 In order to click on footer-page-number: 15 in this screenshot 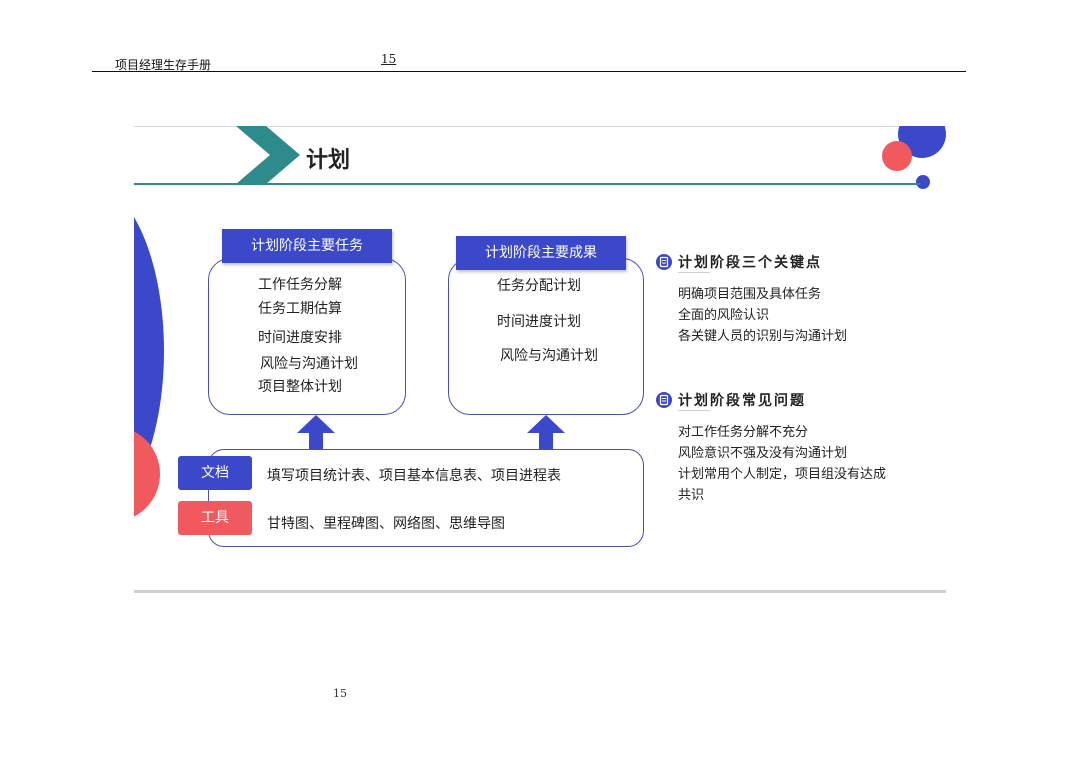, I will do `click(340, 693)`.